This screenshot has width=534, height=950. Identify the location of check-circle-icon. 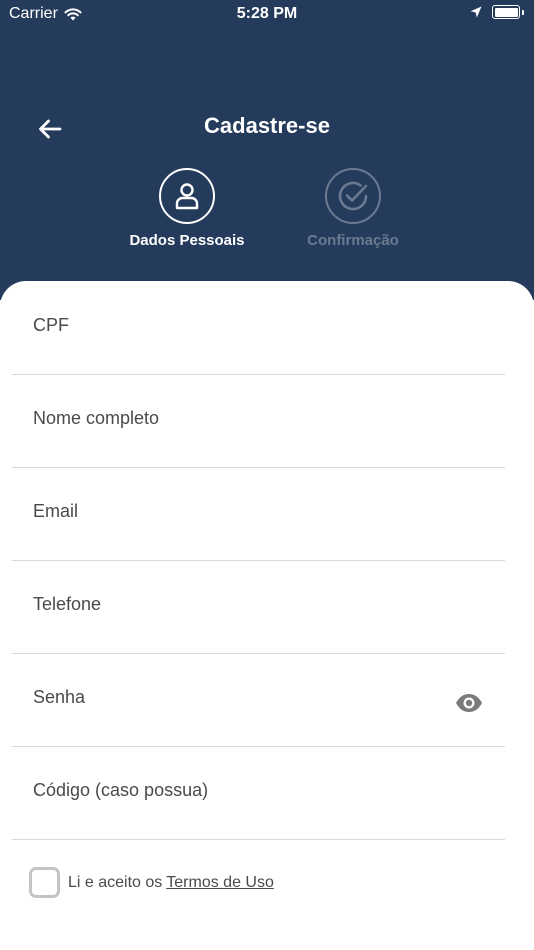
(353, 196).